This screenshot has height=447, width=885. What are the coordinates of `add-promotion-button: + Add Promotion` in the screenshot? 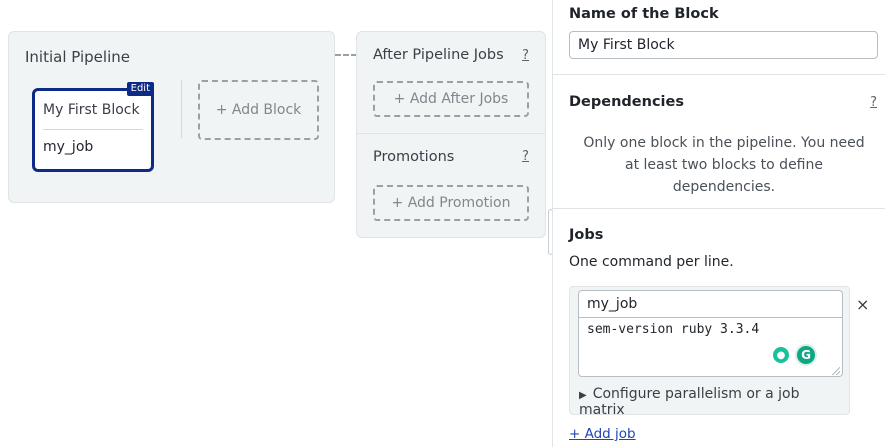 It's located at (451, 203).